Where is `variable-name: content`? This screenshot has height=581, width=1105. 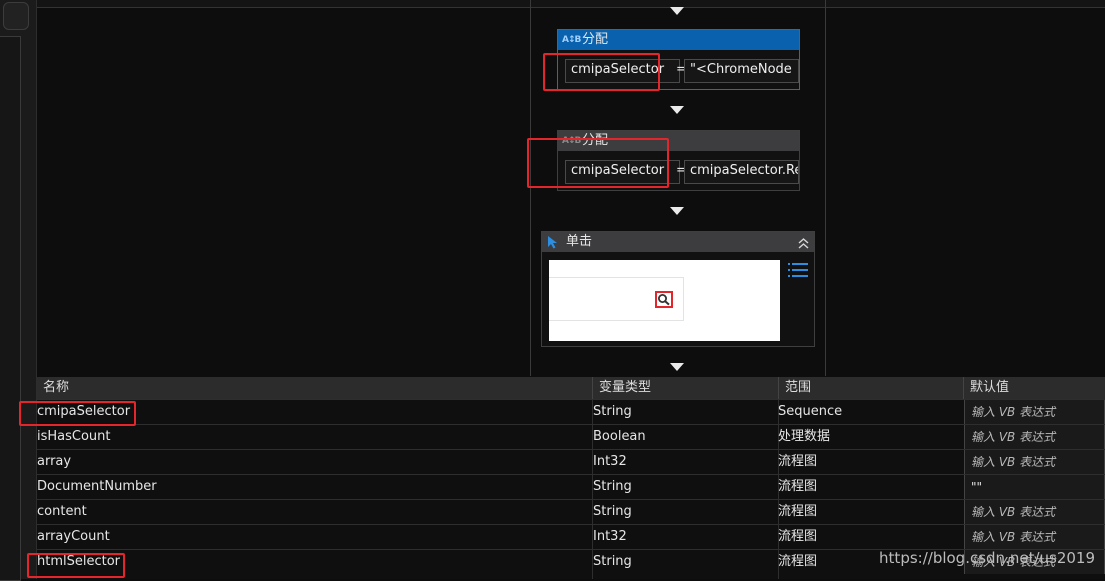
variable-name: content is located at coordinates (62, 512).